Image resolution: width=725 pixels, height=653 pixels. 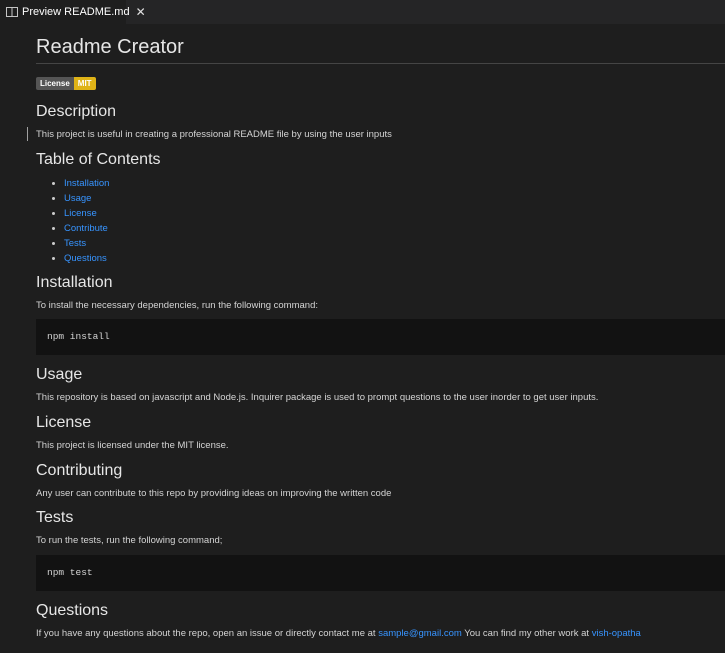 What do you see at coordinates (380, 63) in the screenshot?
I see `title-divider` at bounding box center [380, 63].